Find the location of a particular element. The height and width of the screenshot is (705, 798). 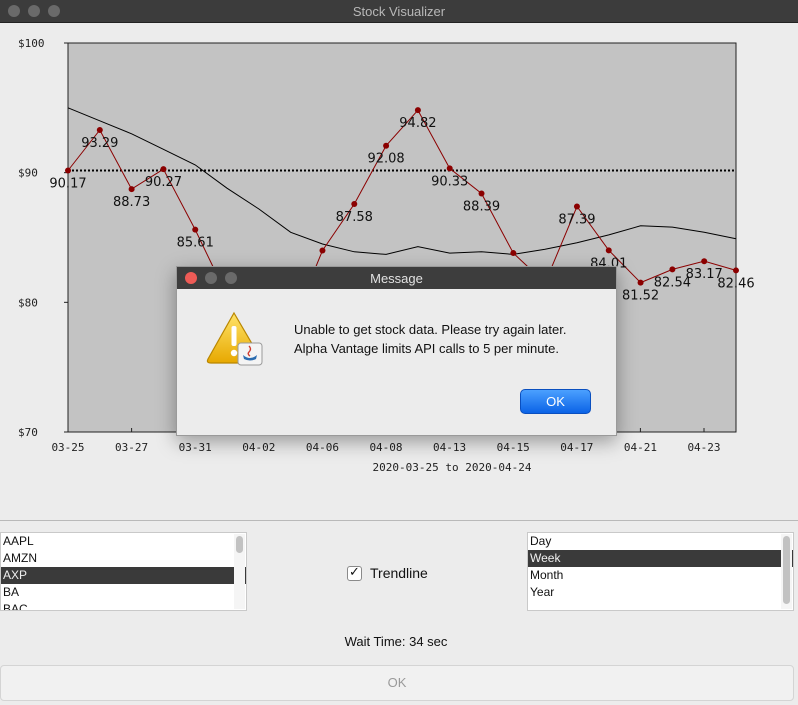

x-tick-label: 03-27 is located at coordinates (131, 447).